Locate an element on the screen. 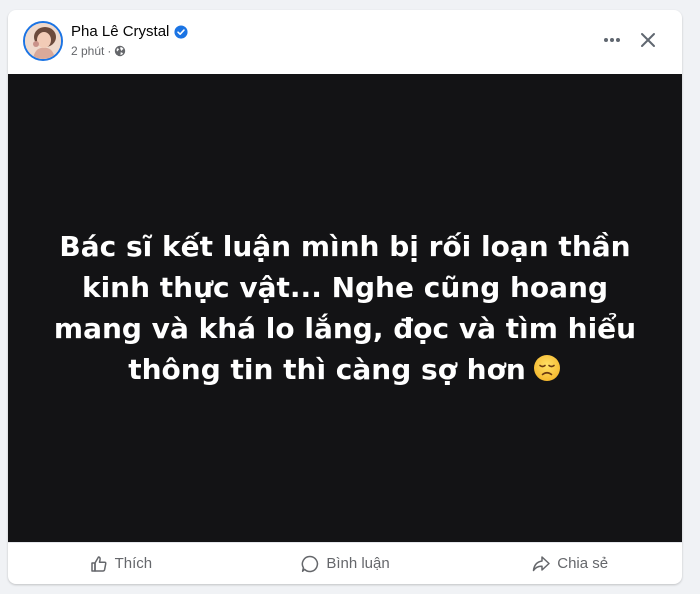  like-label: Thích is located at coordinates (133, 563).